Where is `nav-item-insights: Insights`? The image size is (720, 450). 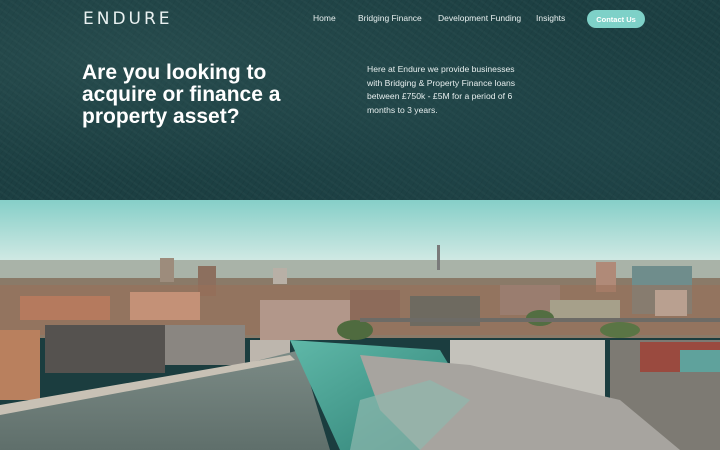
nav-item-insights: Insights is located at coordinates (550, 18).